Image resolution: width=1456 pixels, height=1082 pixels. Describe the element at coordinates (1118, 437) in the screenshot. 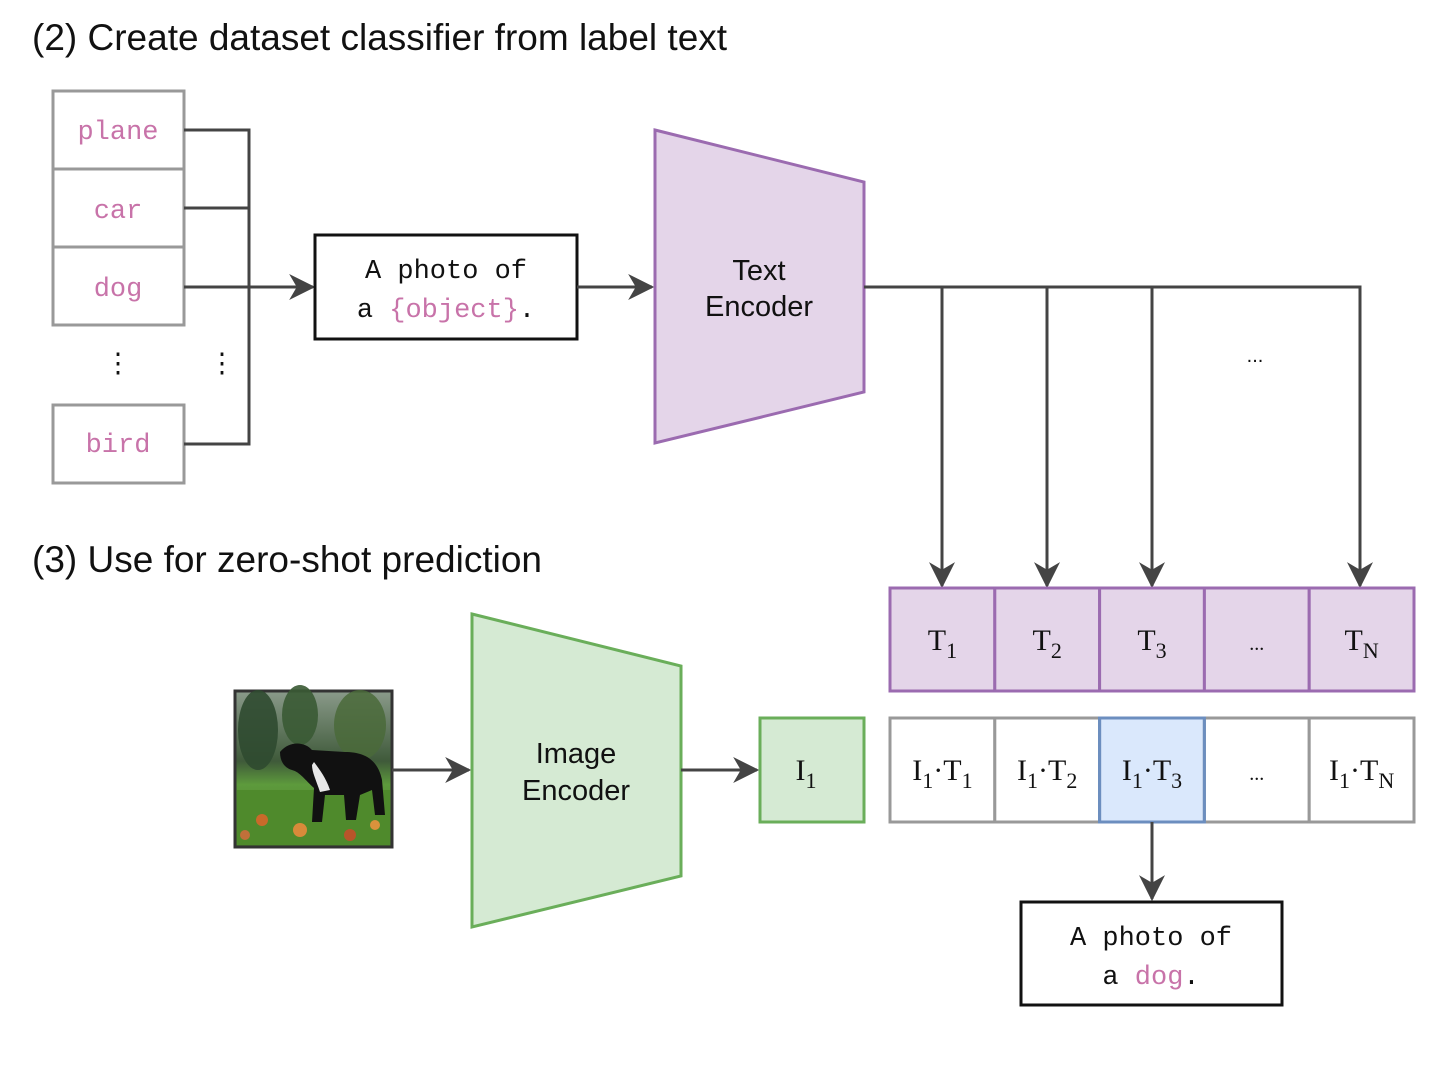

I see `text-encoder-fanout` at that location.